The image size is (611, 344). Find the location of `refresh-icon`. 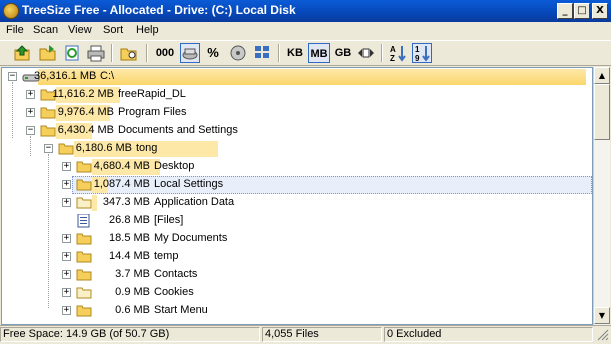

refresh-icon is located at coordinates (72, 53).